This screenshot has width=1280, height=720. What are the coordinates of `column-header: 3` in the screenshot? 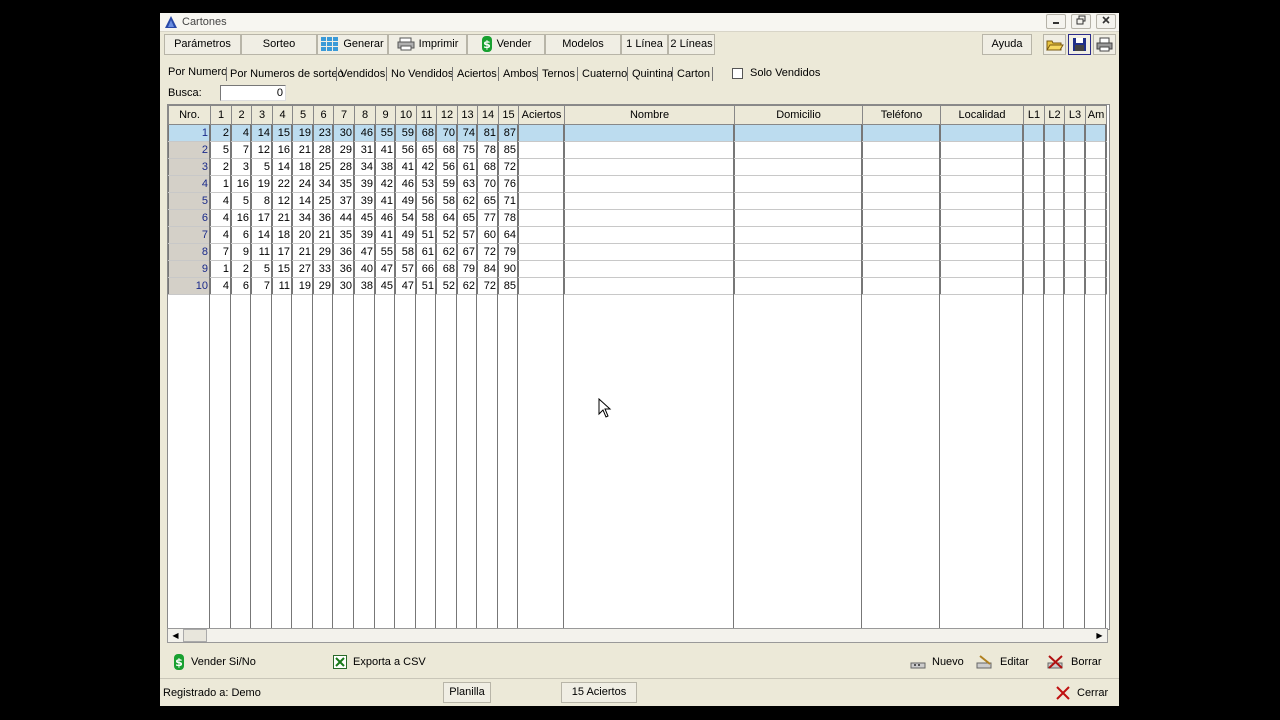 It's located at (262, 115).